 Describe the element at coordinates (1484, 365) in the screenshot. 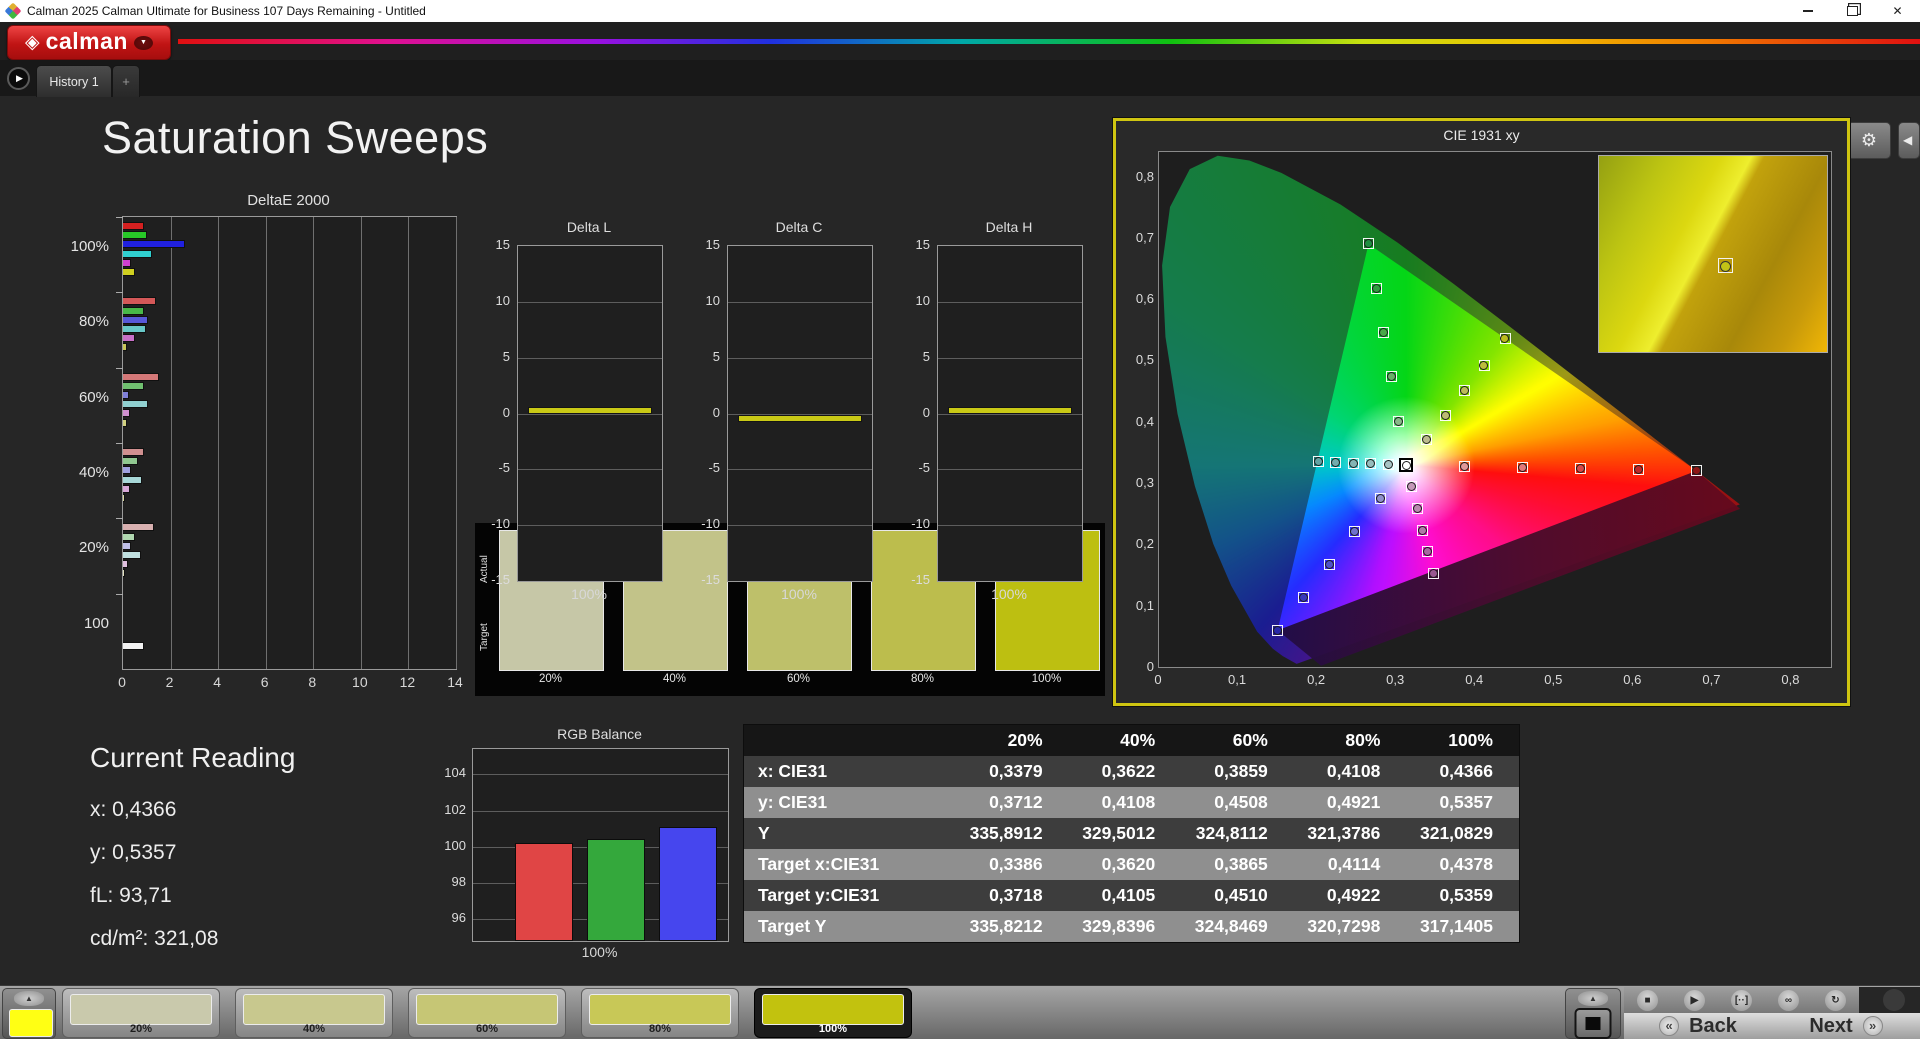

I see `yellow-measured-point` at that location.